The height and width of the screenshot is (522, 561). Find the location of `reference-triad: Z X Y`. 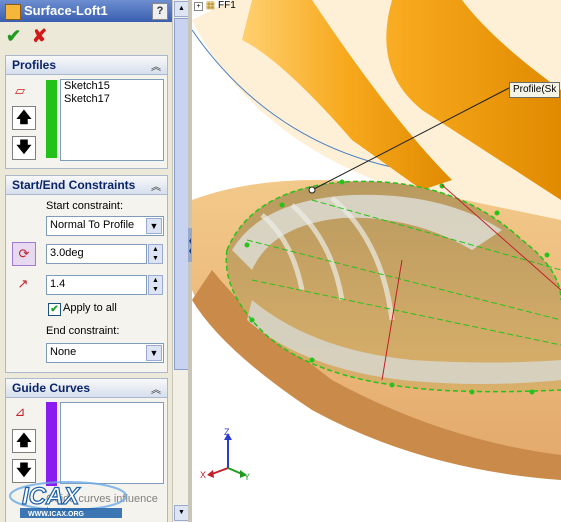

reference-triad: Z X Y is located at coordinates (225, 454).